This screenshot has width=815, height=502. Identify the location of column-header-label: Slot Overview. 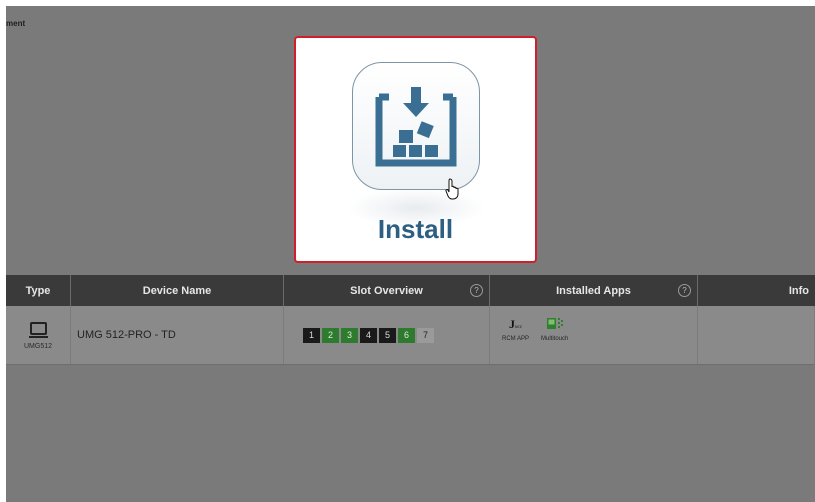
(386, 290).